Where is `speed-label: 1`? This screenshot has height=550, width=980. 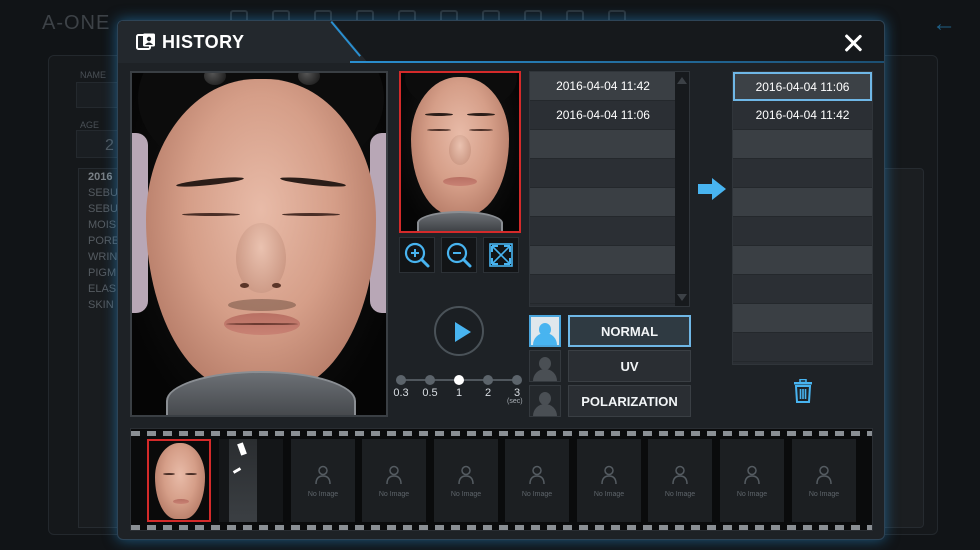
speed-label: 1 is located at coordinates (459, 393).